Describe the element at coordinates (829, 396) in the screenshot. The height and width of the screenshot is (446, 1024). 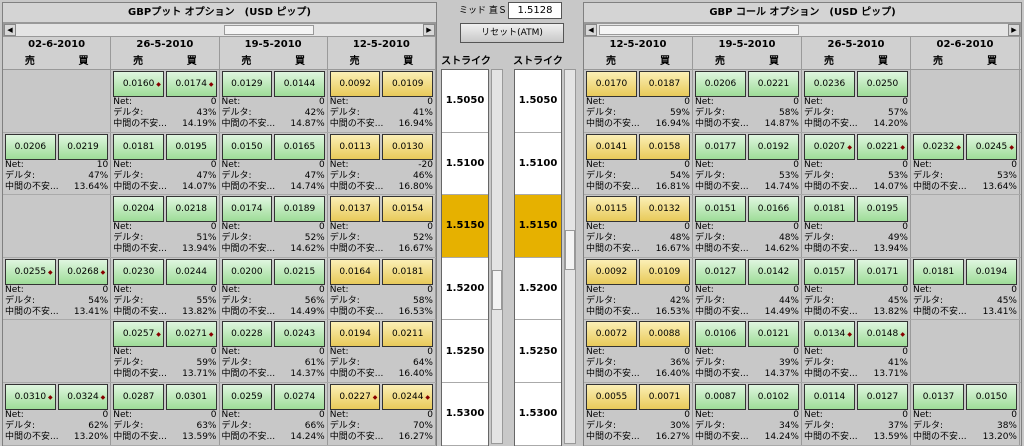
I see `sell-quote-button: 0.0114` at that location.